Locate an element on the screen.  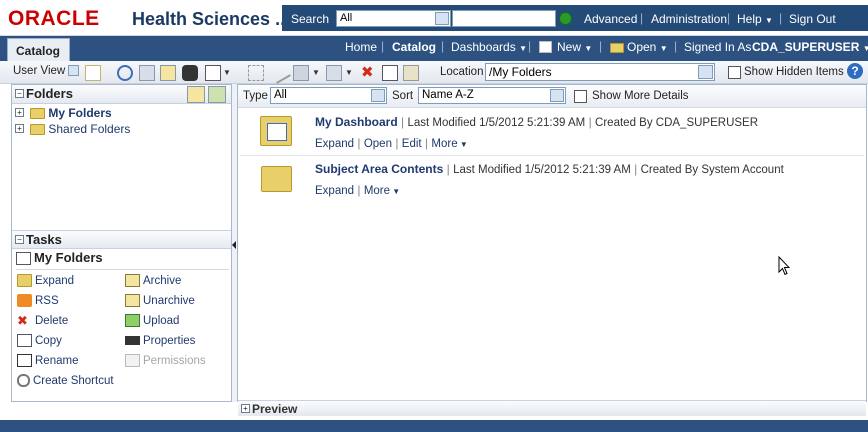
refresh-icon is located at coordinates (125, 73).